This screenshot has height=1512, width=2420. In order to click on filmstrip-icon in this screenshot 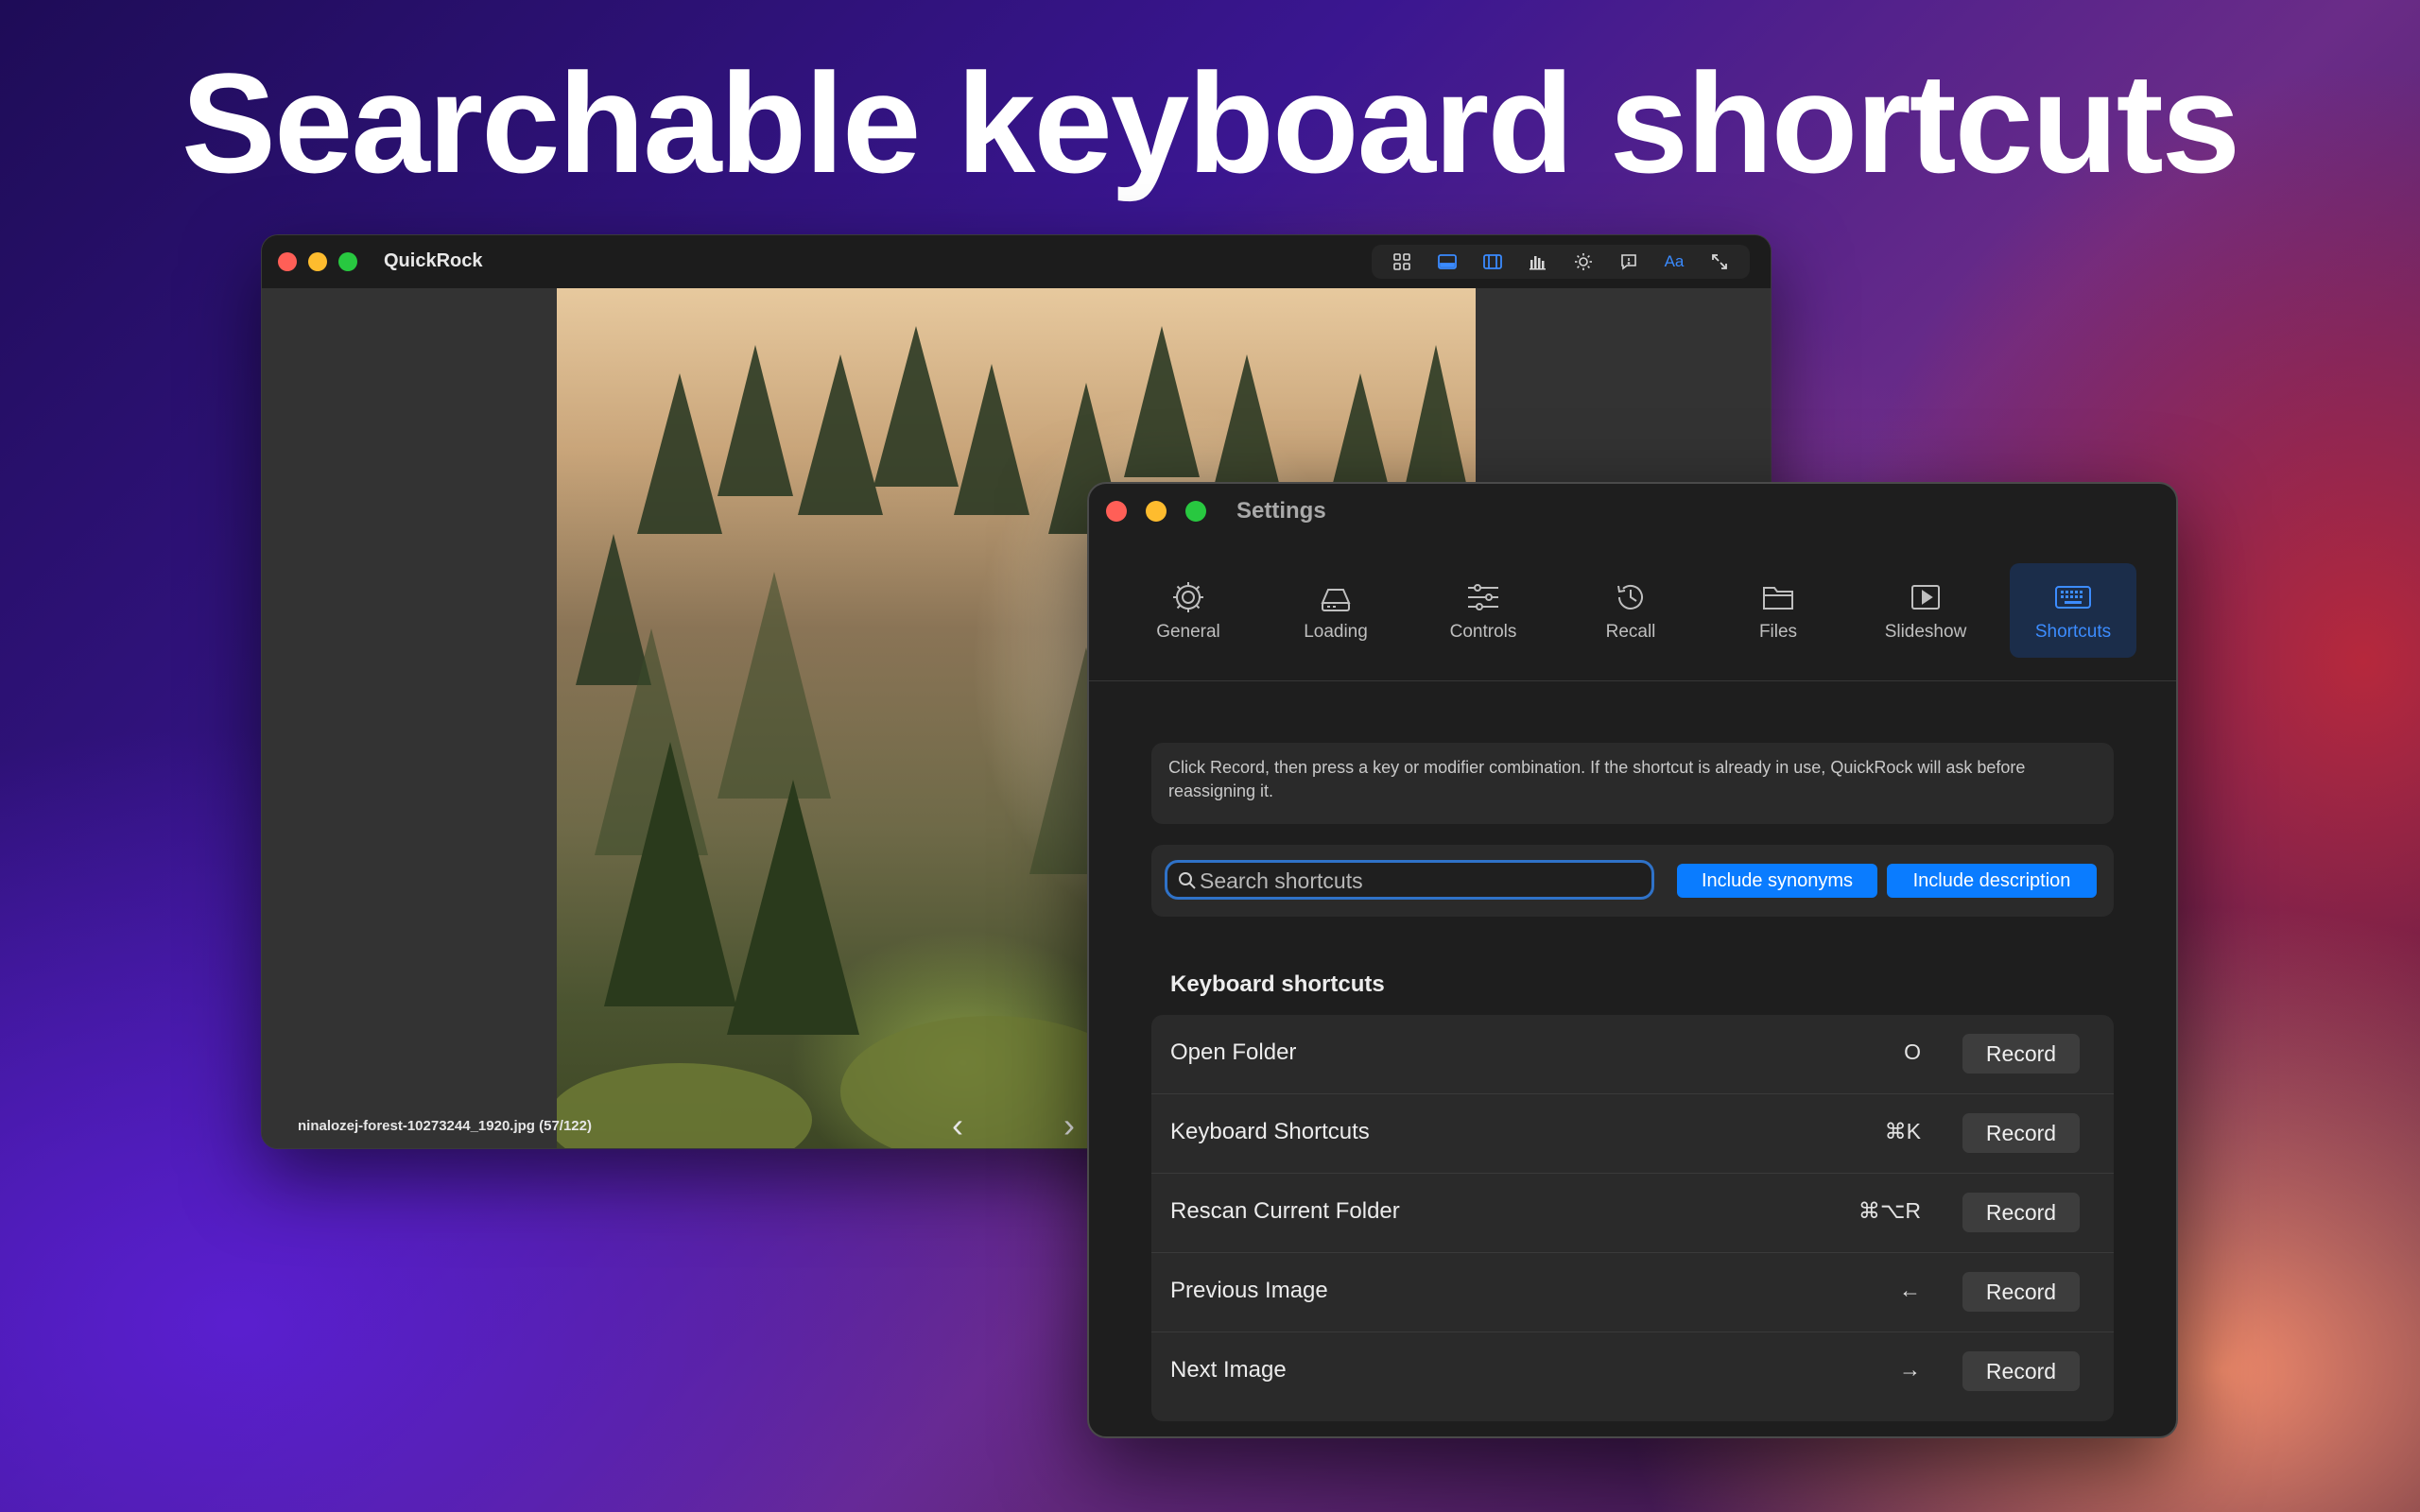, I will do `click(1492, 262)`.